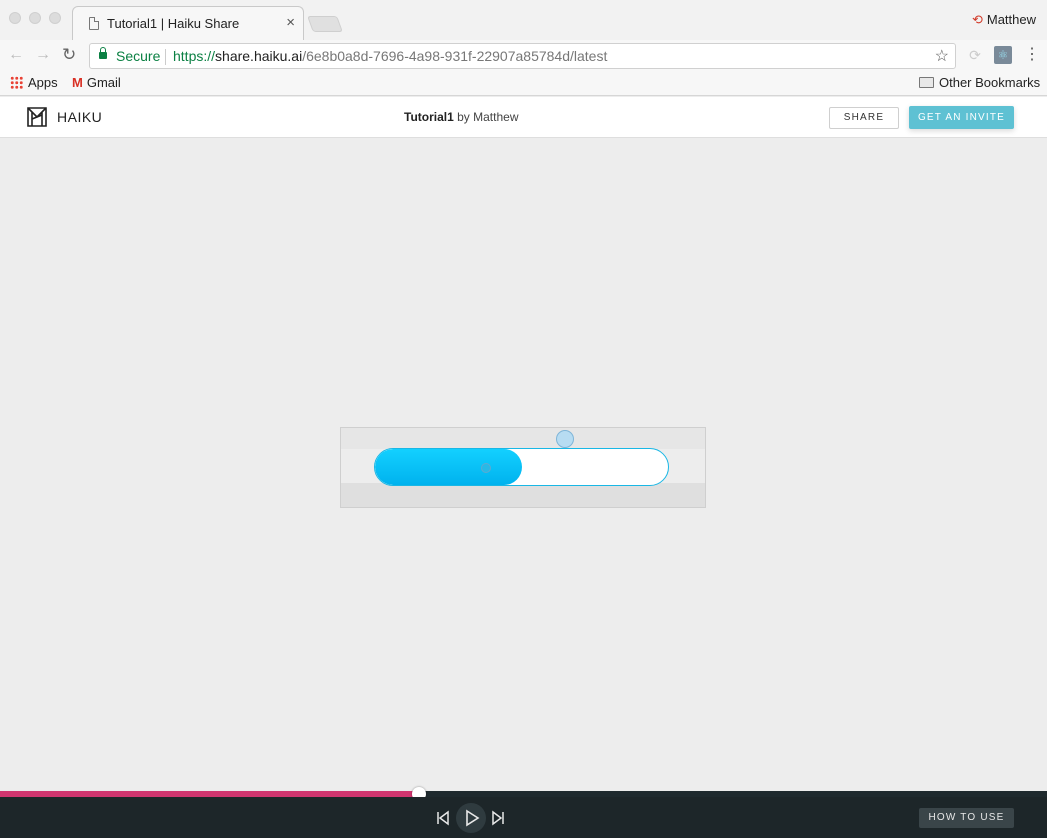 Image resolution: width=1047 pixels, height=838 pixels. What do you see at coordinates (975, 56) in the screenshot?
I see `extension-sync-icon: ⟳` at bounding box center [975, 56].